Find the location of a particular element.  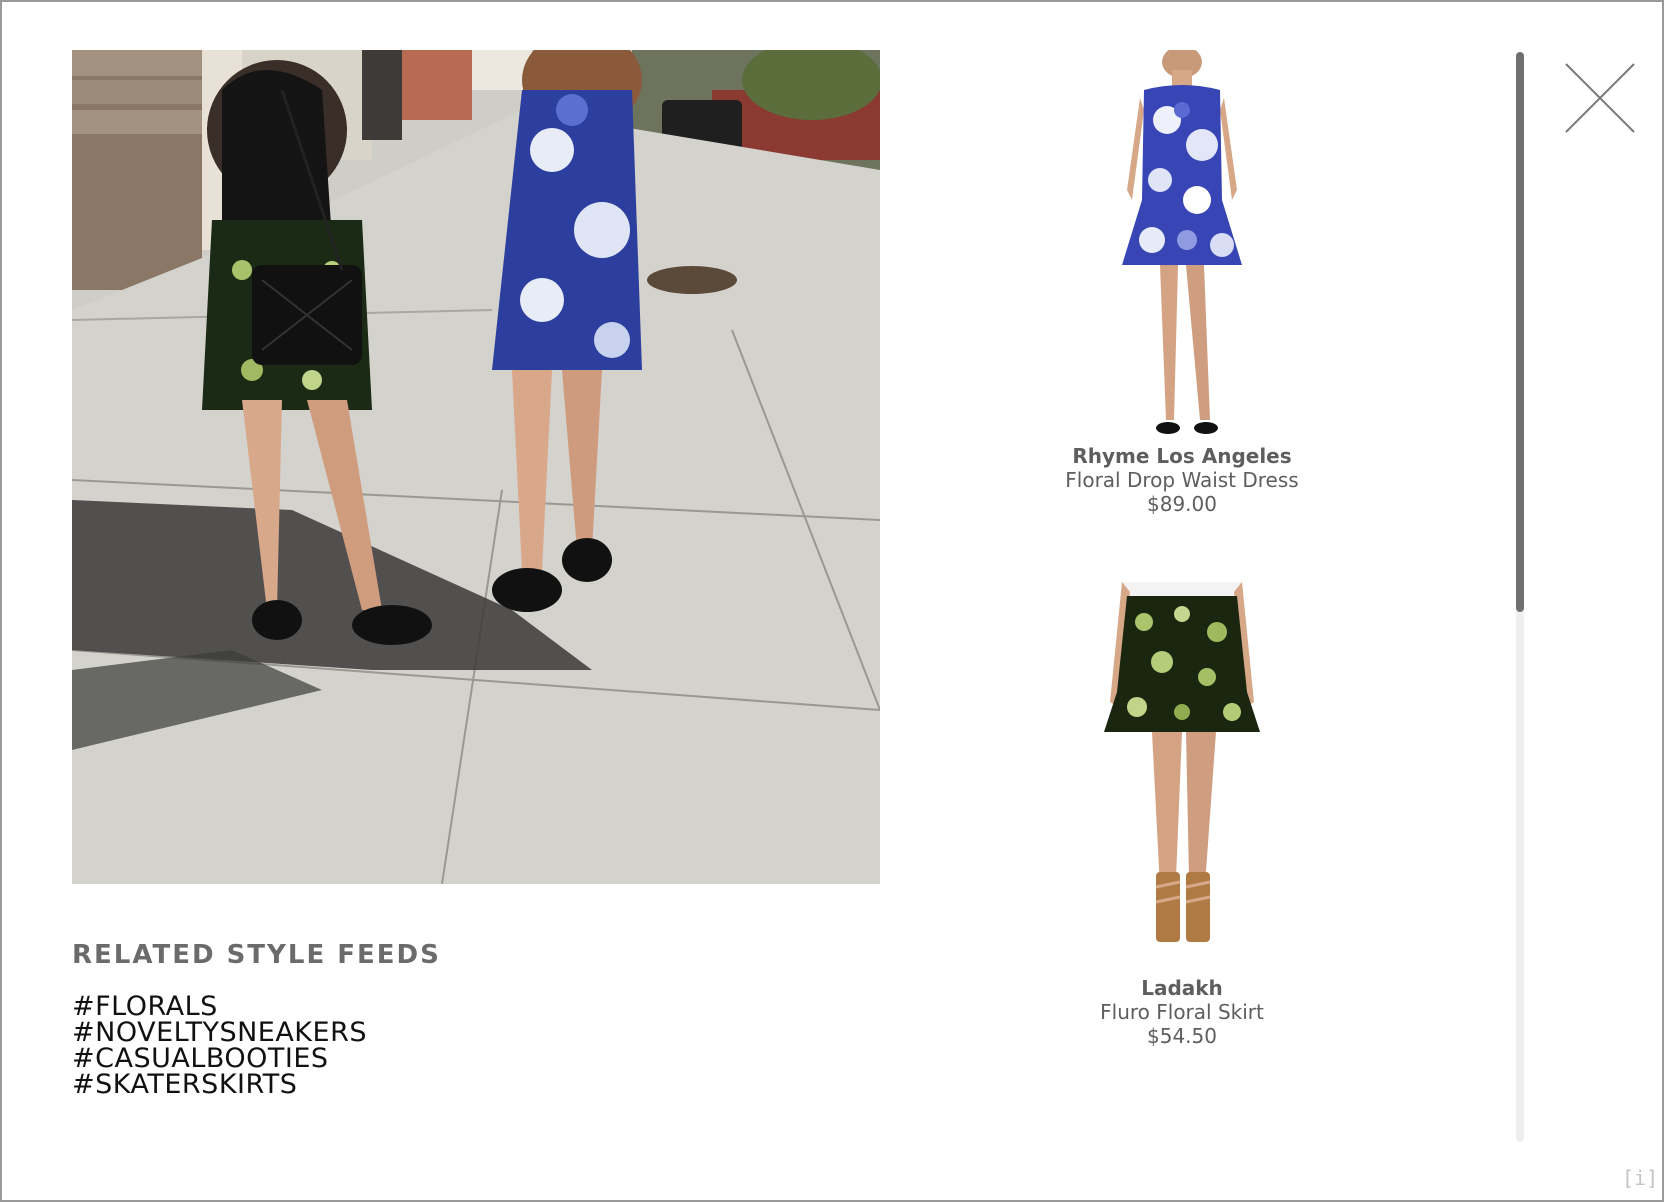

style-feed-tag-item: #SKATERSKIRTS is located at coordinates (422, 1084).